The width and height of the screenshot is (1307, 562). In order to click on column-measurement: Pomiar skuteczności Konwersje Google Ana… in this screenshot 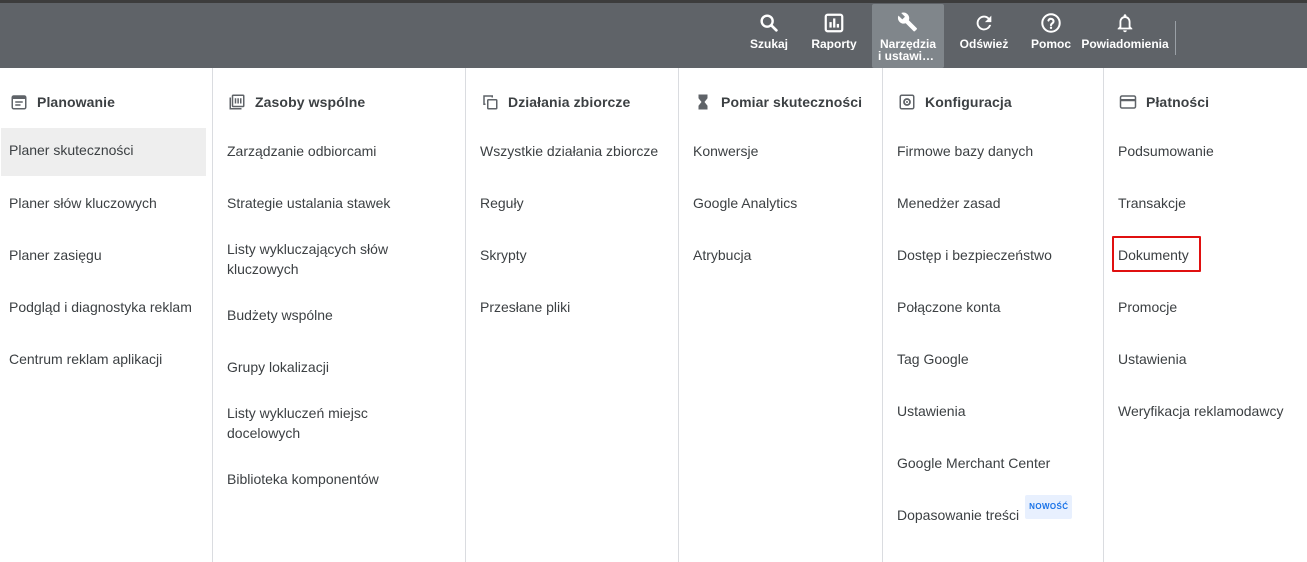, I will do `click(781, 315)`.